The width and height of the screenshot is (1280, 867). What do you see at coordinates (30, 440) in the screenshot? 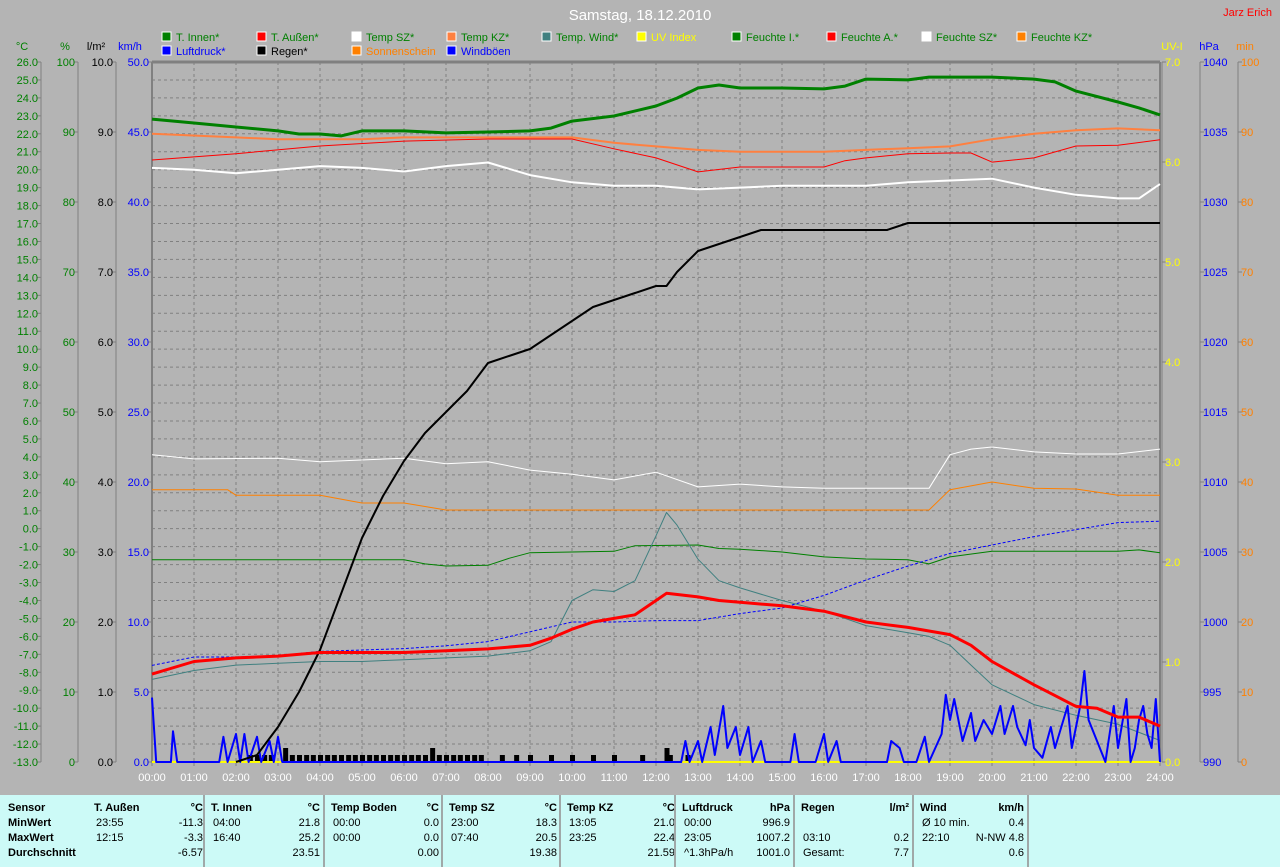
I see `celsius-tick-label: 5.0` at bounding box center [30, 440].